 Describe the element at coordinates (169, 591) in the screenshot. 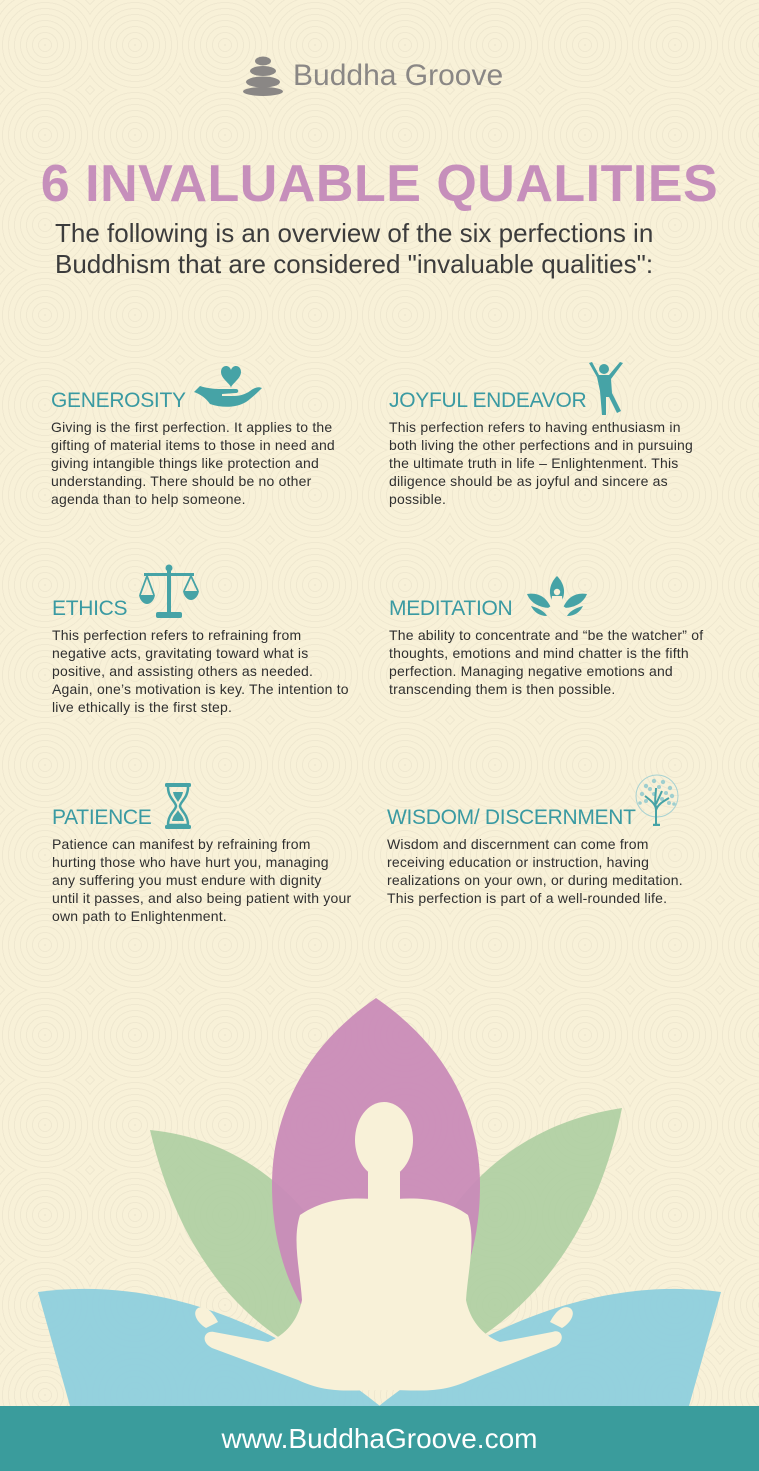

I see `scales-icon` at that location.